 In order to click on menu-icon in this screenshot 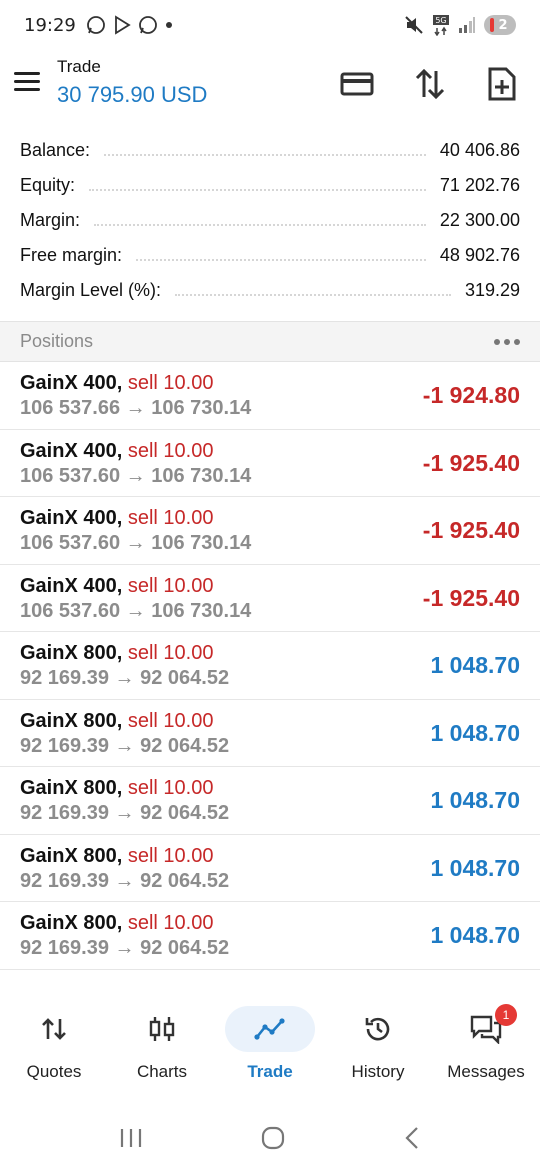, I will do `click(29, 81)`.